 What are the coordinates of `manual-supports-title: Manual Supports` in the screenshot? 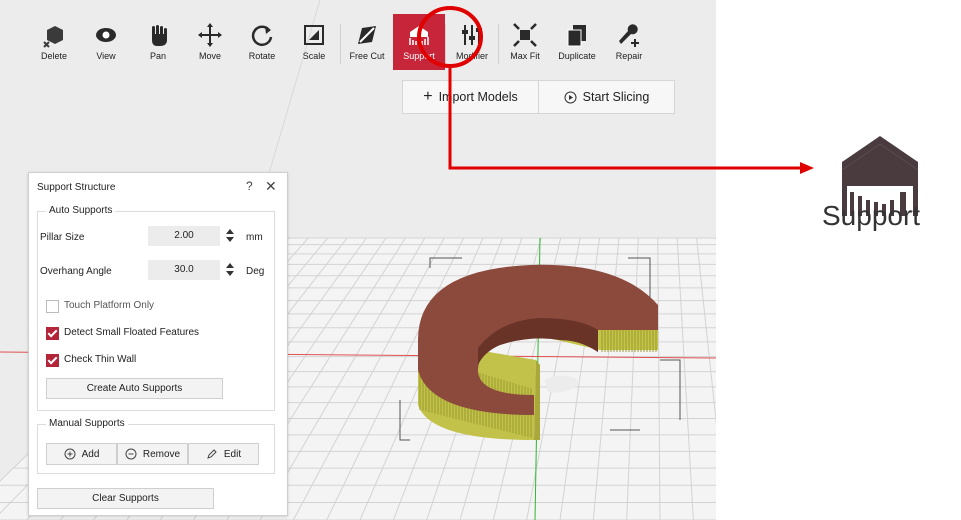 It's located at (87, 423).